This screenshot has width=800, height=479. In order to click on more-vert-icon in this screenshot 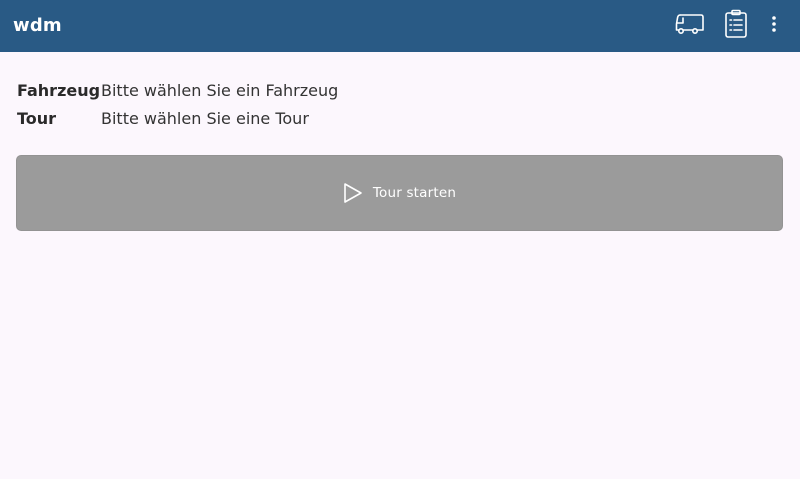, I will do `click(774, 26)`.